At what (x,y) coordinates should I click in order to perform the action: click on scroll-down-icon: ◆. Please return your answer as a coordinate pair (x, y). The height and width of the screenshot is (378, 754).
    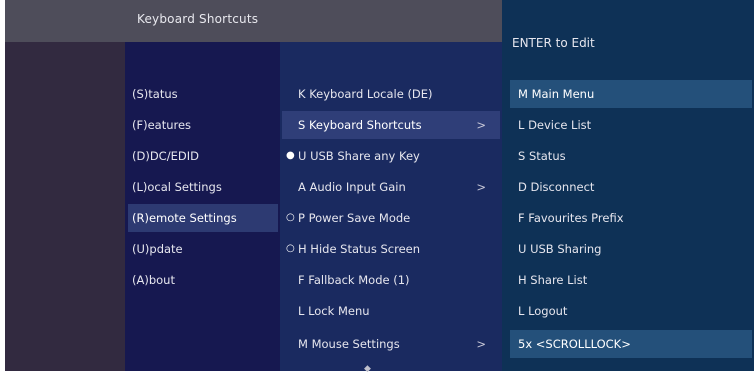
    Looking at the image, I should click on (367, 369).